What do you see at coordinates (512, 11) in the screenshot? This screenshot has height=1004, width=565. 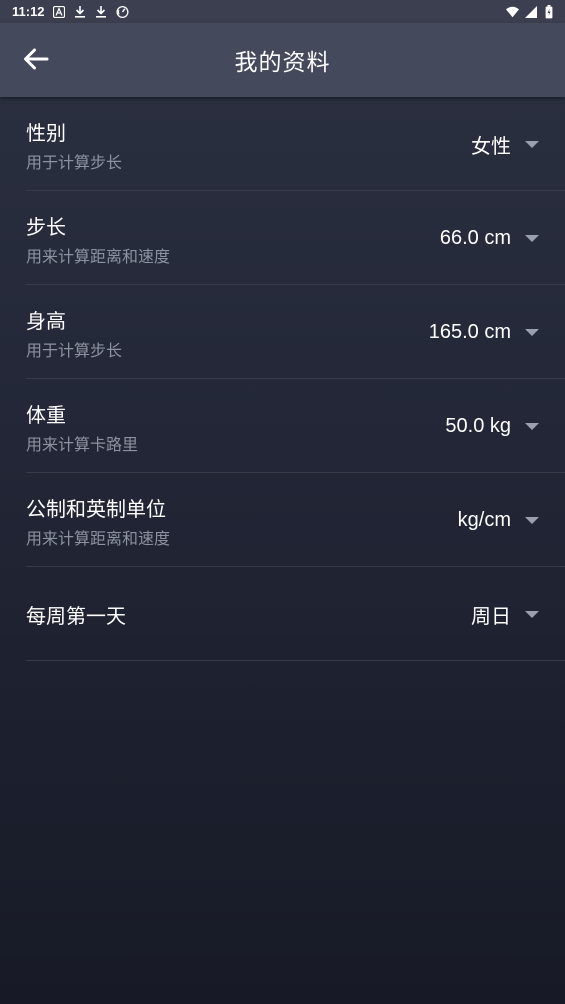 I see `wifi-icon` at bounding box center [512, 11].